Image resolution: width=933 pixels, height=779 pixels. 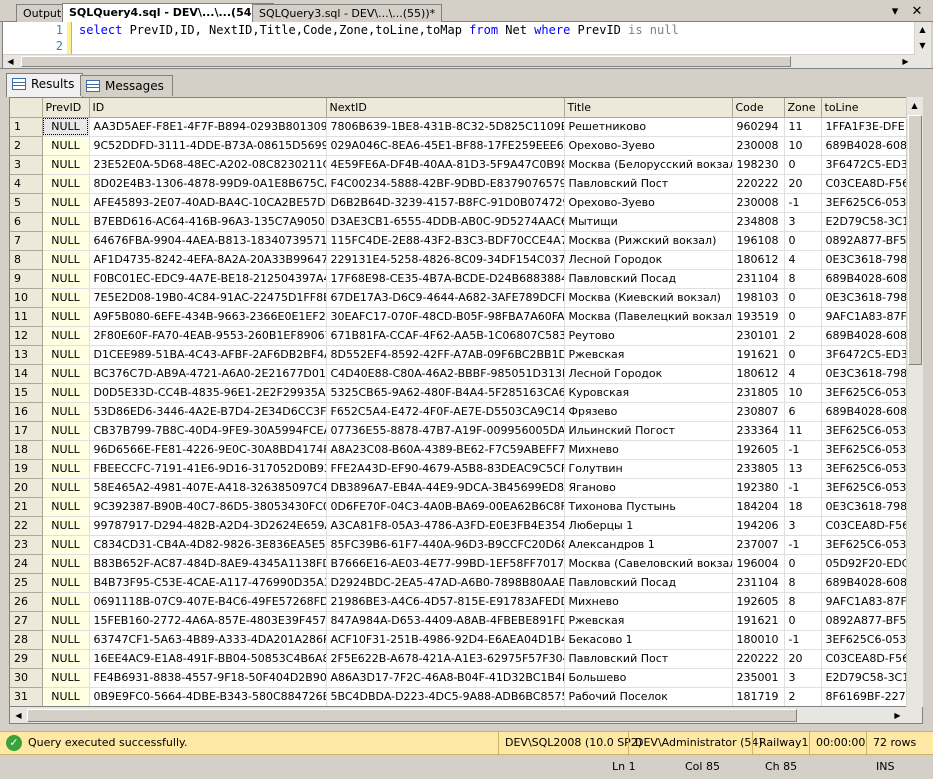 What do you see at coordinates (445, 146) in the screenshot?
I see `cell-nextid: 029A046C-8EA6-45E1-BF88-17FE259EEE68` at bounding box center [445, 146].